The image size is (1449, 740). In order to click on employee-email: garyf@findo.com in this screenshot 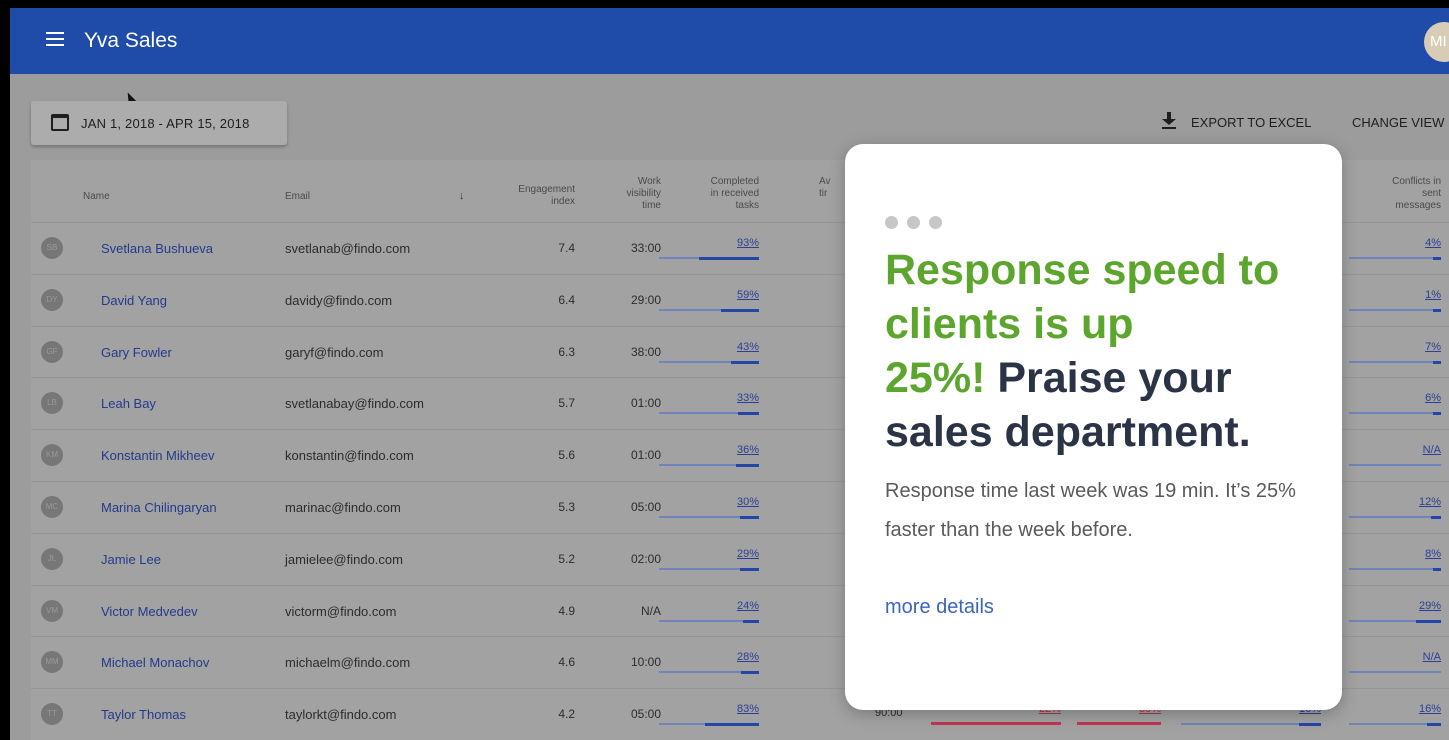, I will do `click(334, 352)`.